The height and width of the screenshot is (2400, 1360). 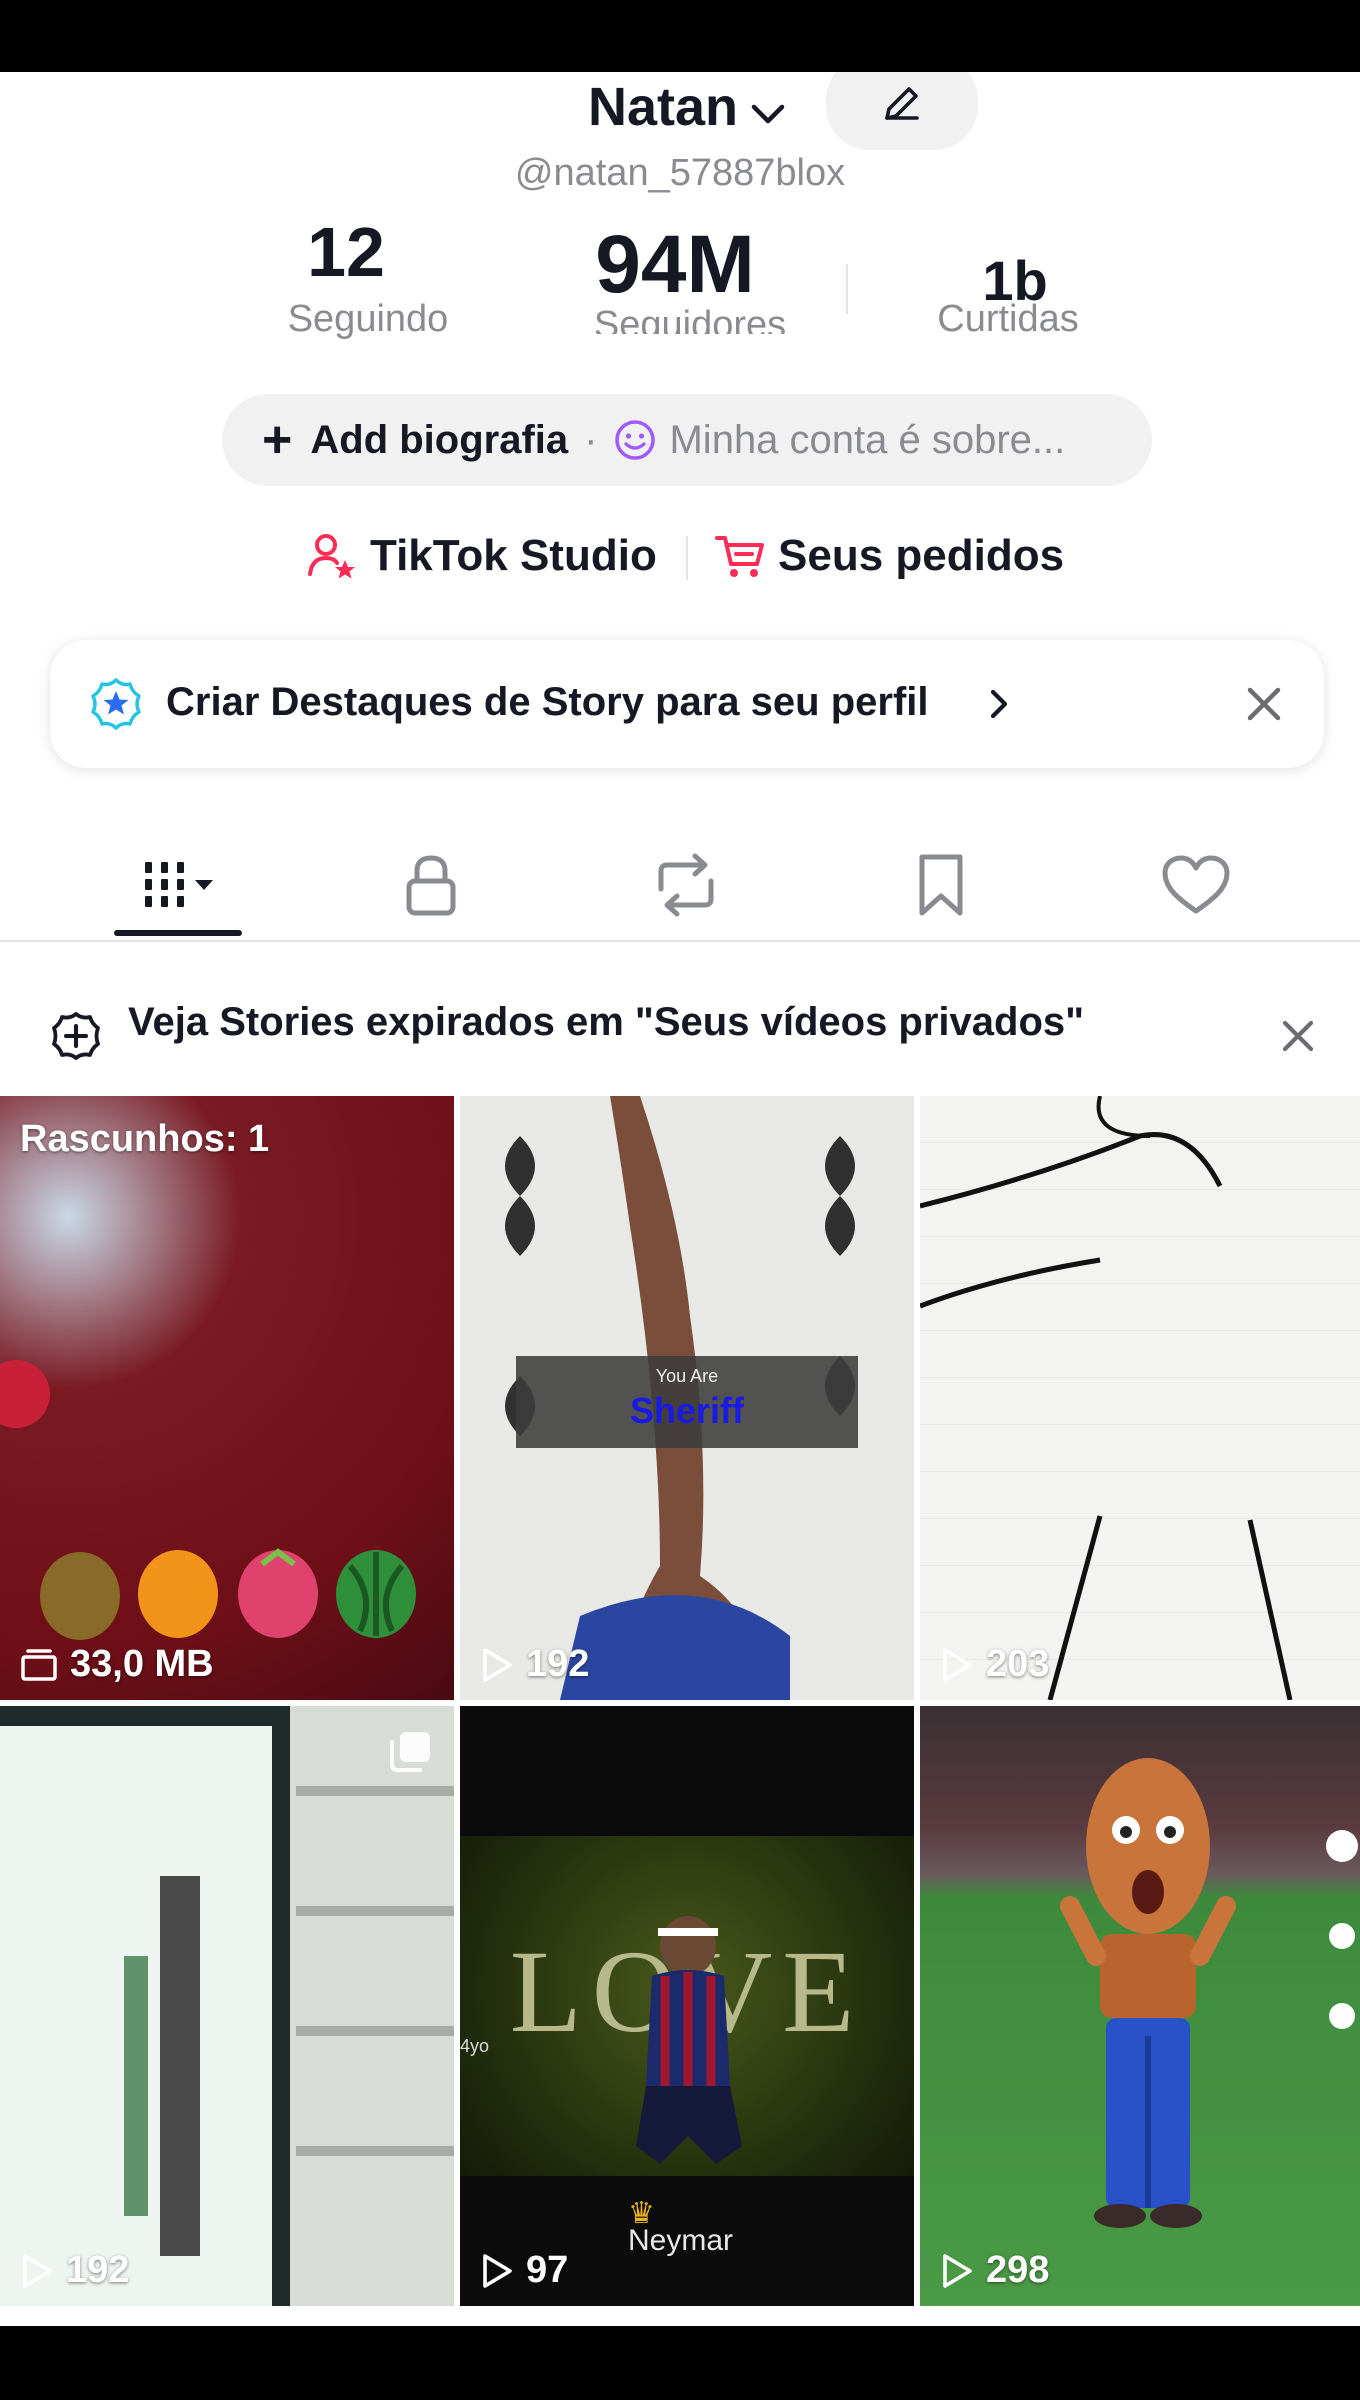 What do you see at coordinates (663, 107) in the screenshot?
I see `profile-name: Natan` at bounding box center [663, 107].